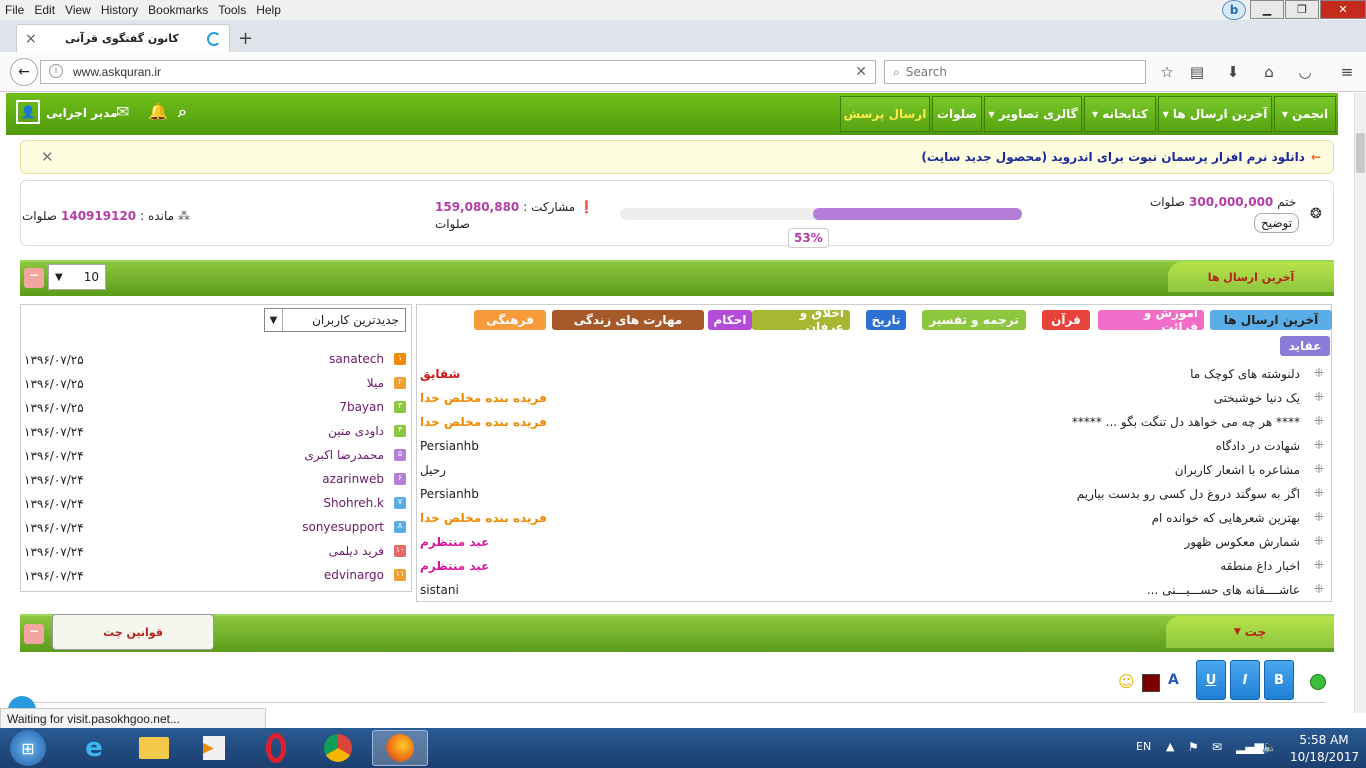 This screenshot has width=1366, height=768. I want to click on nav-send-question: ارسال پرسش, so click(885, 114).